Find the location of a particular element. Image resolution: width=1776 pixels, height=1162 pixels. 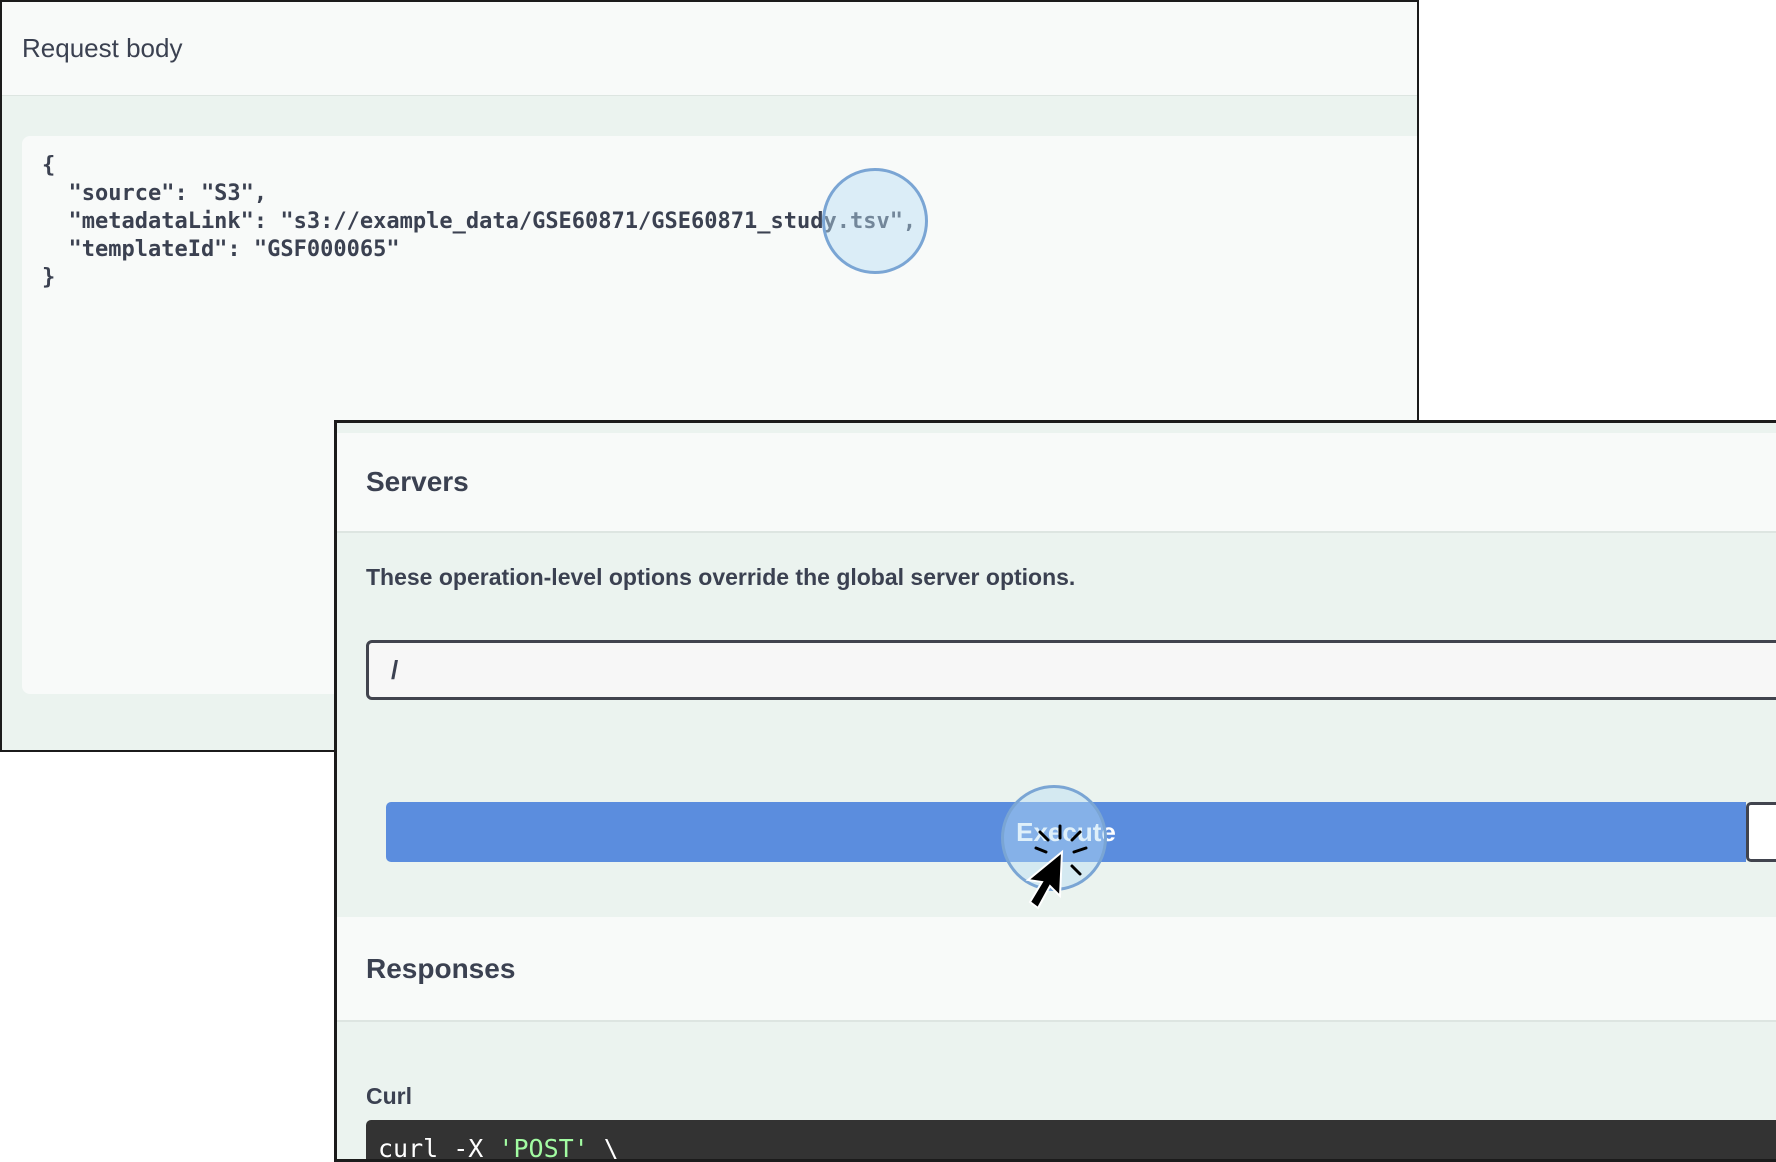

code-line: "templateId": "GSF000065" is located at coordinates (221, 249).